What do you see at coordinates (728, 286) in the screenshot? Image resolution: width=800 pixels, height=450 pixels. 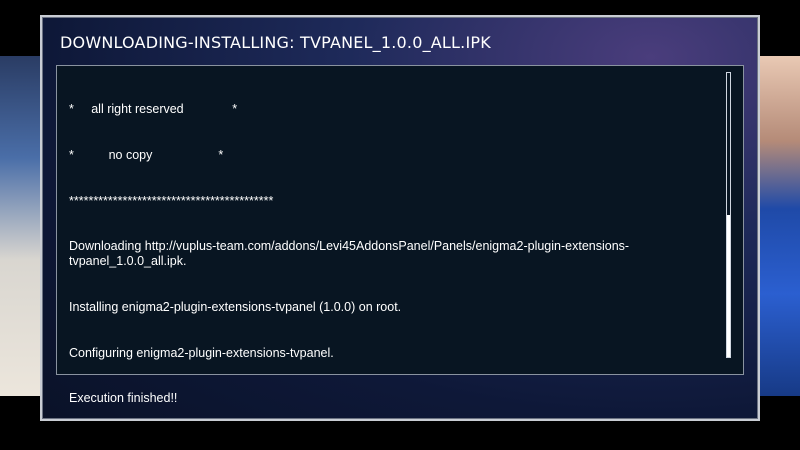 I see `scrollbar-thumb` at bounding box center [728, 286].